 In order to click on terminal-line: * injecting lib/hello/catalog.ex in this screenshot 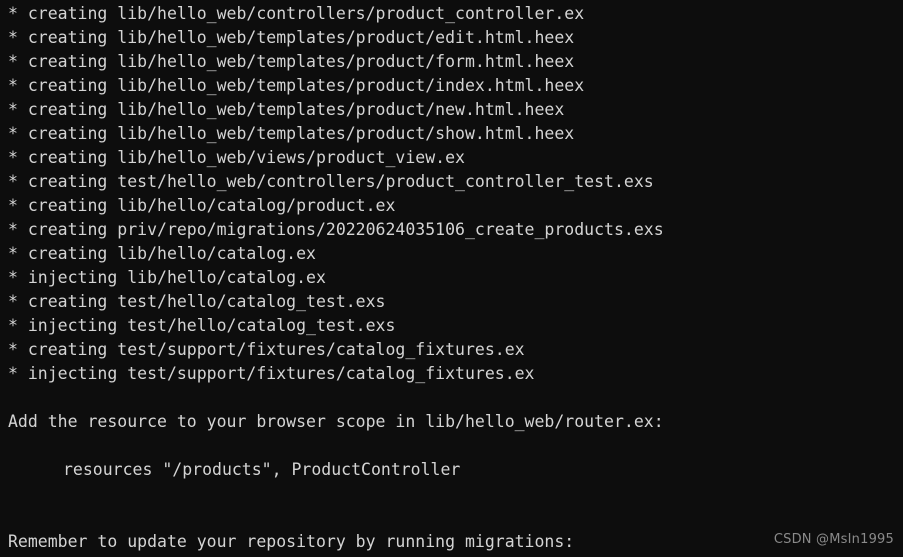, I will do `click(167, 277)`.